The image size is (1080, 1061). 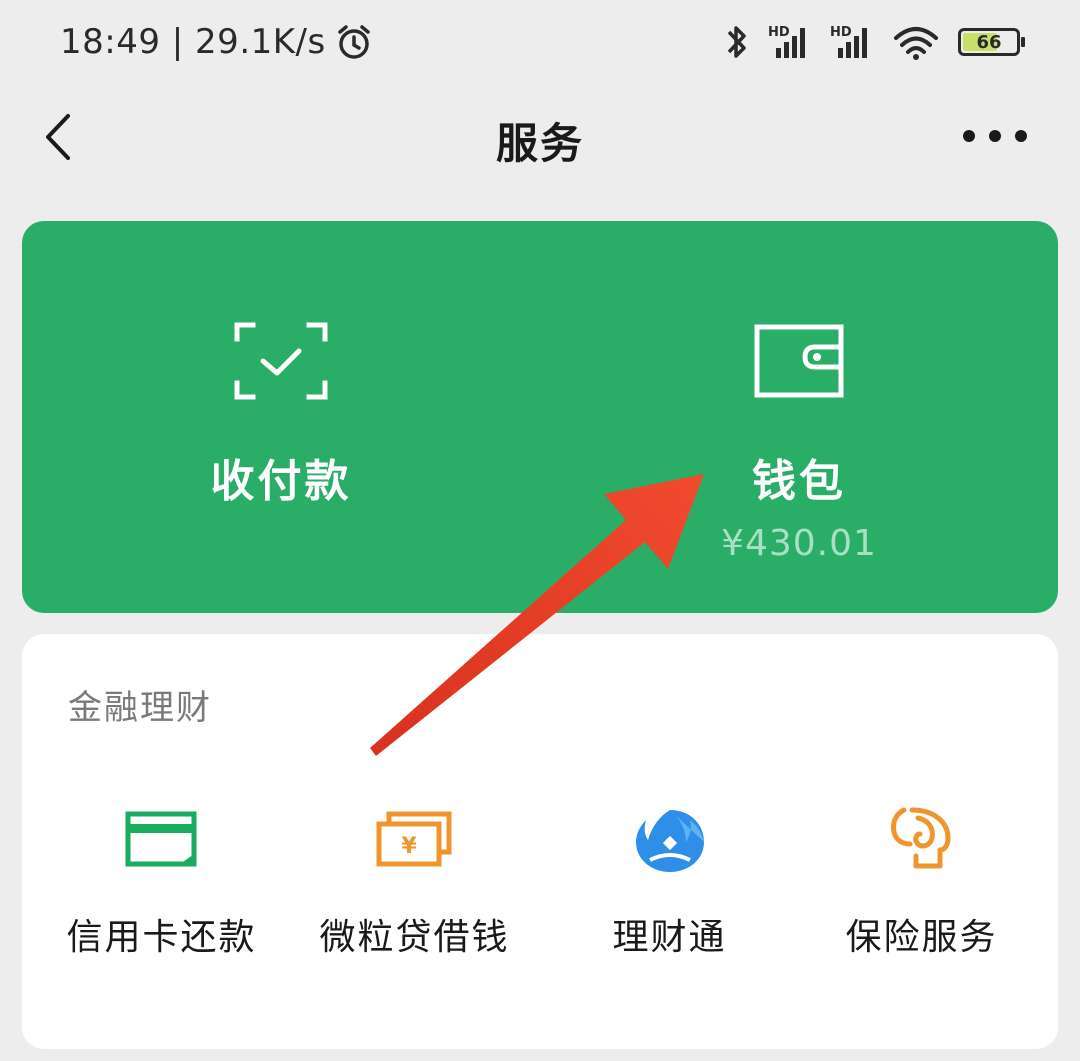 I want to click on more-button, so click(x=995, y=136).